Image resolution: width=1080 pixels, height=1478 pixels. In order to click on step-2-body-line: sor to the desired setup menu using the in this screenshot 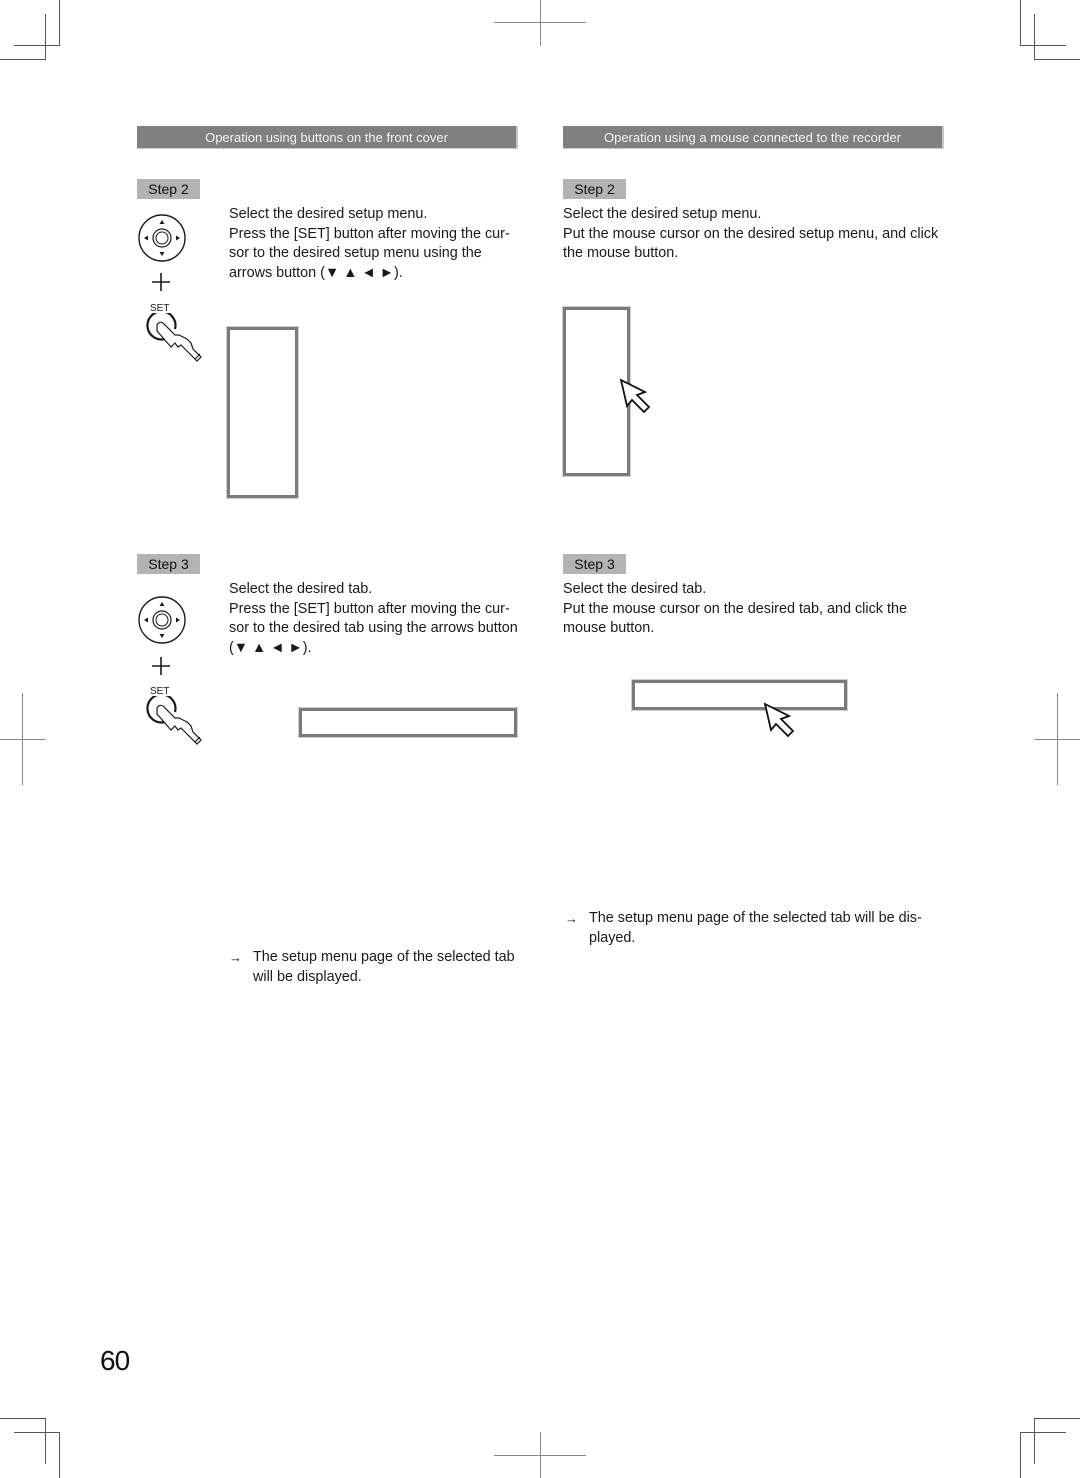, I will do `click(355, 253)`.